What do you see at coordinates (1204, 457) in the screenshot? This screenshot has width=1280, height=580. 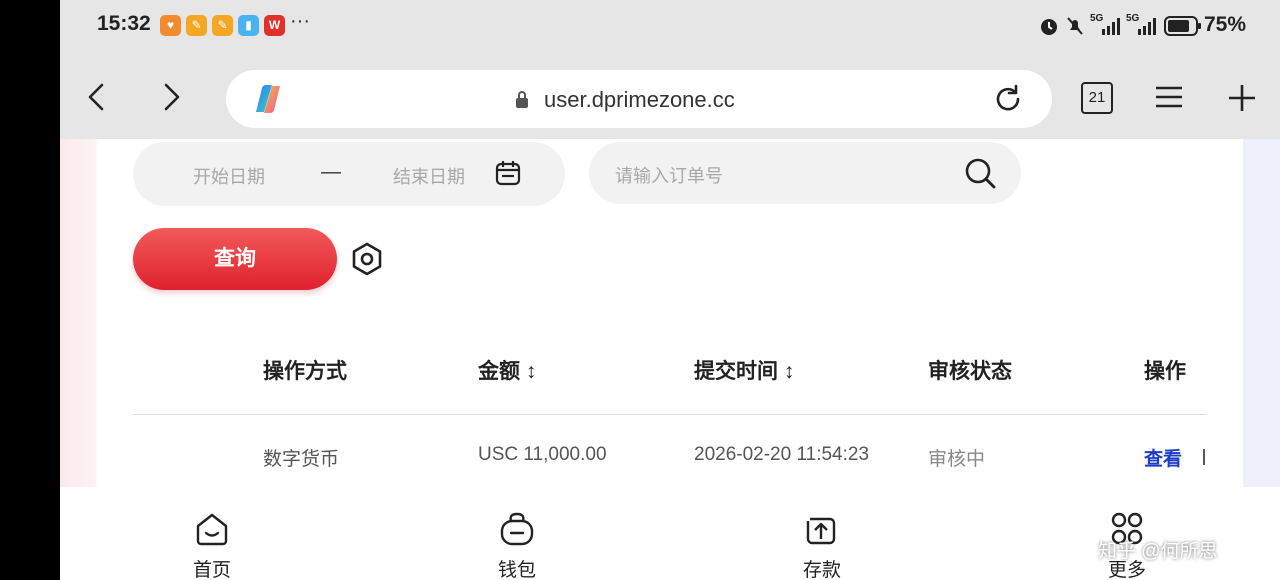 I see `cut-off-link-edge` at bounding box center [1204, 457].